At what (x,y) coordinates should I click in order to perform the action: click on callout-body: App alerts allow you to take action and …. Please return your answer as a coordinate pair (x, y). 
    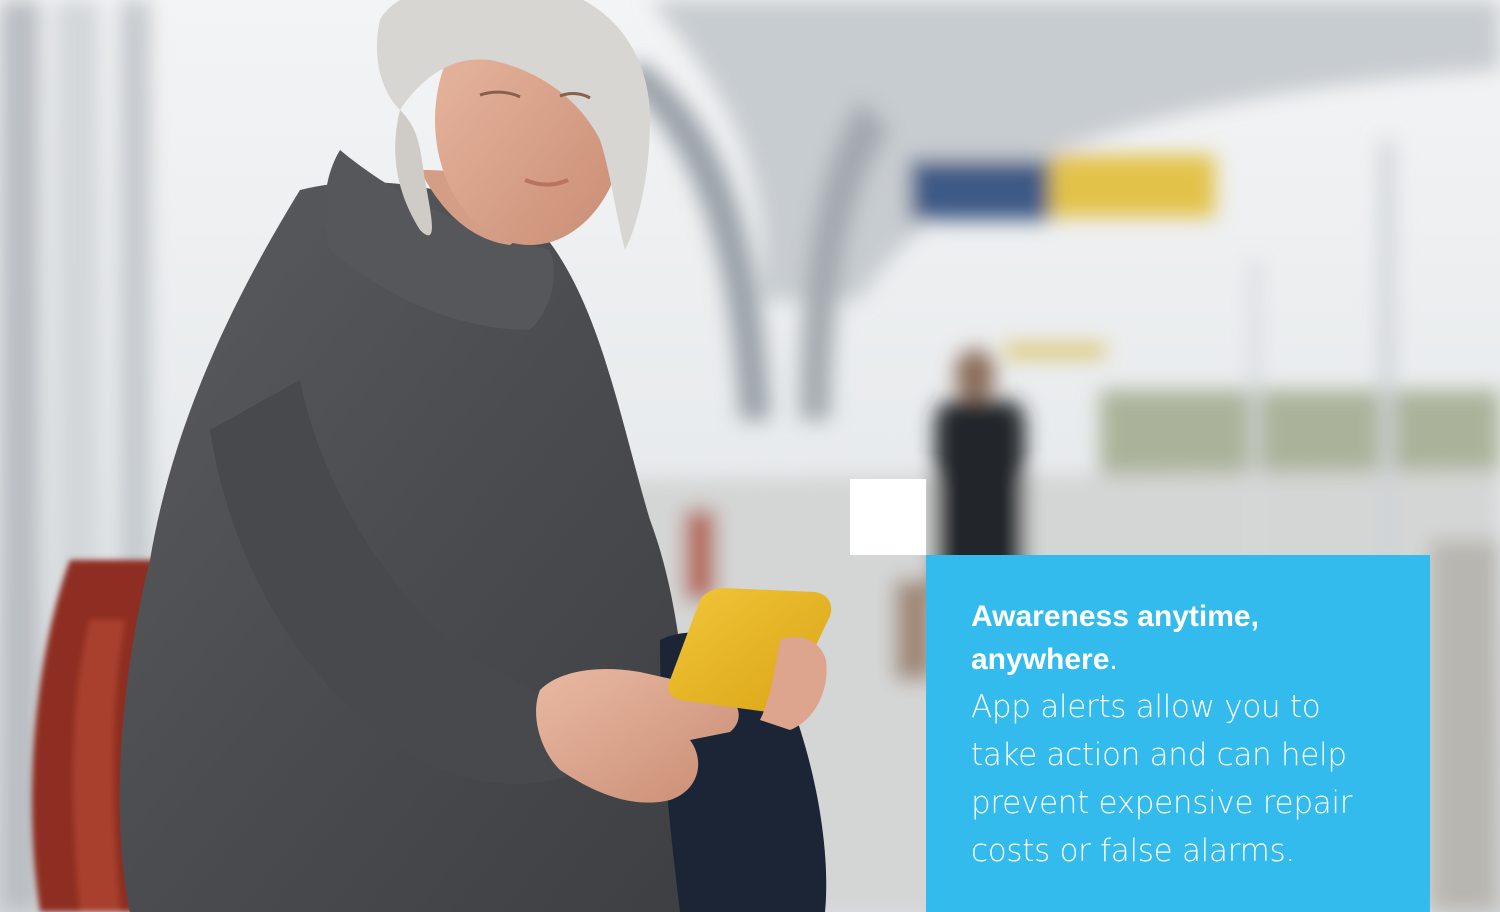
    Looking at the image, I should click on (1162, 779).